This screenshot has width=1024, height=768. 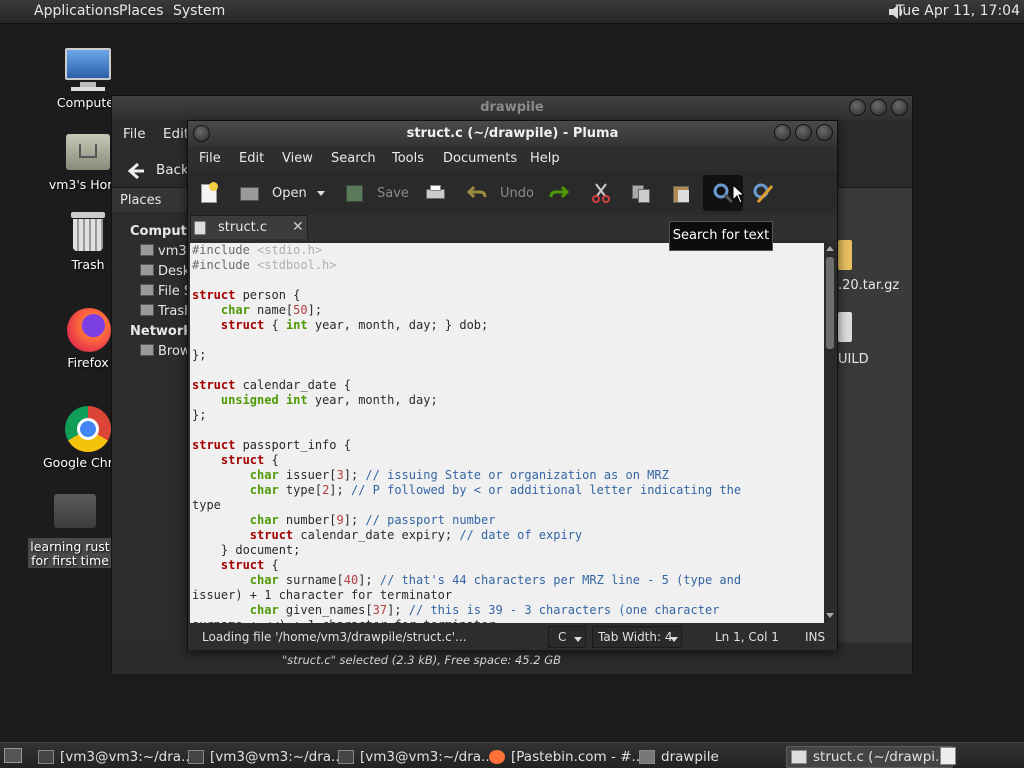 I want to click on undo-button: Undo, so click(x=500, y=193).